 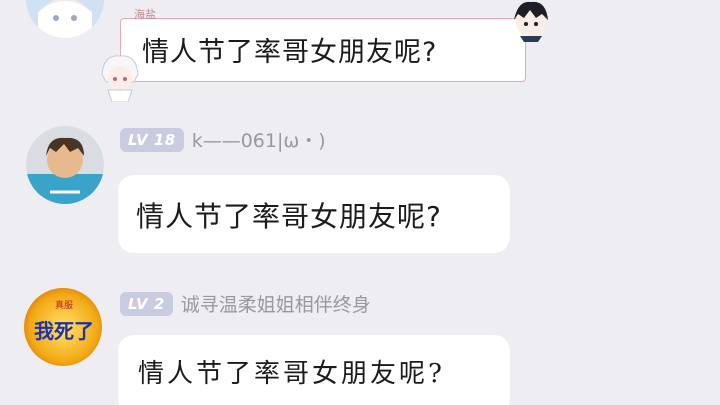 I want to click on message-meta: LV 18 k——061|ω・), so click(x=223, y=139).